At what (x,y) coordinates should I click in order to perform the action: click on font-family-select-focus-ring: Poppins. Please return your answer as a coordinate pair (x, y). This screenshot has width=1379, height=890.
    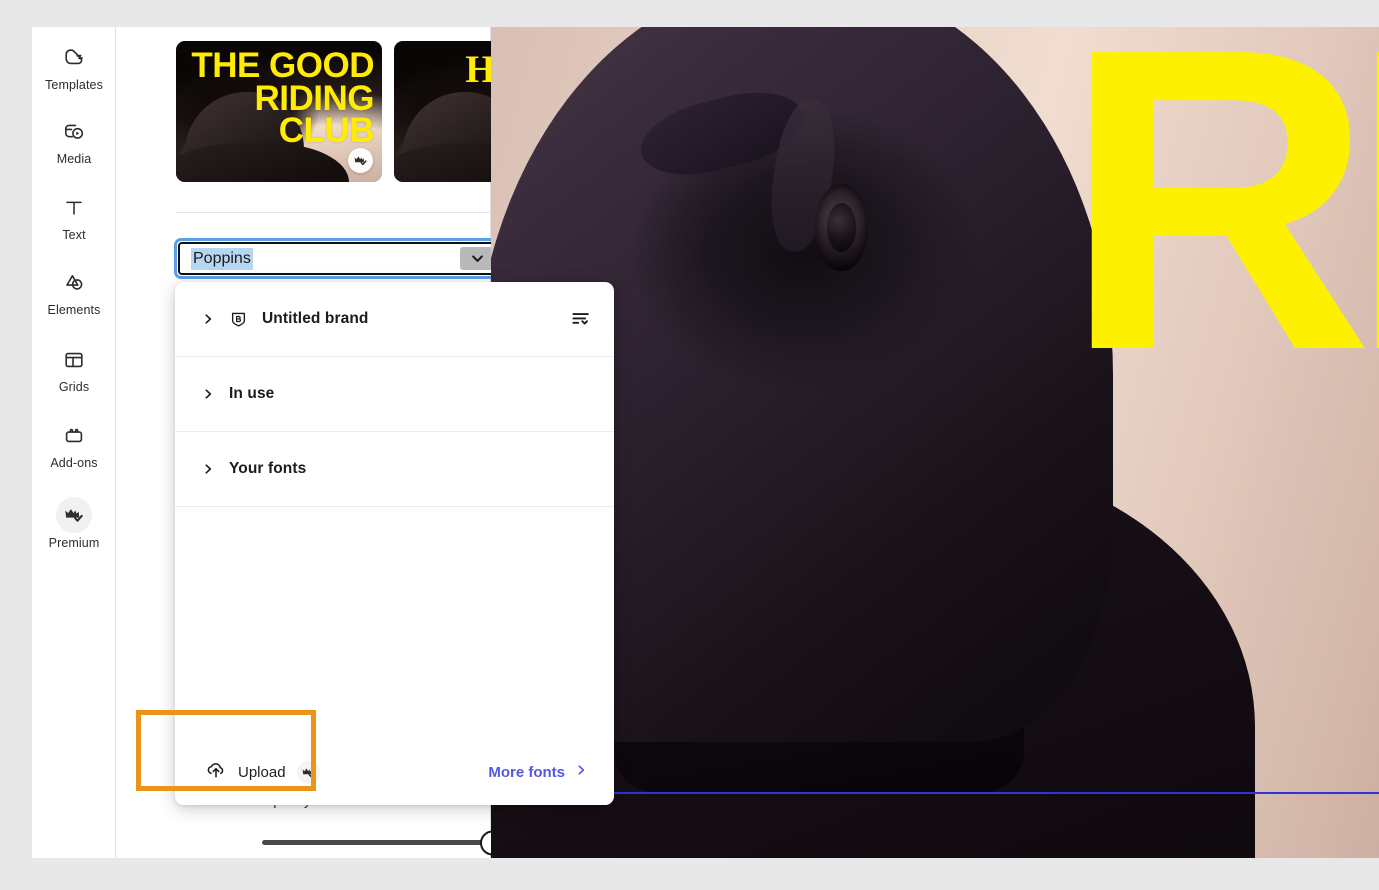
    Looking at the image, I should click on (339, 258).